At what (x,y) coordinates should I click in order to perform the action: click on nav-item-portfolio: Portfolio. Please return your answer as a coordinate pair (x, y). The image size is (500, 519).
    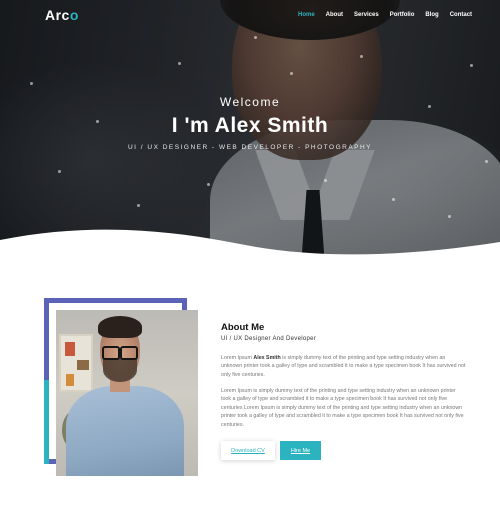
    Looking at the image, I should click on (402, 15).